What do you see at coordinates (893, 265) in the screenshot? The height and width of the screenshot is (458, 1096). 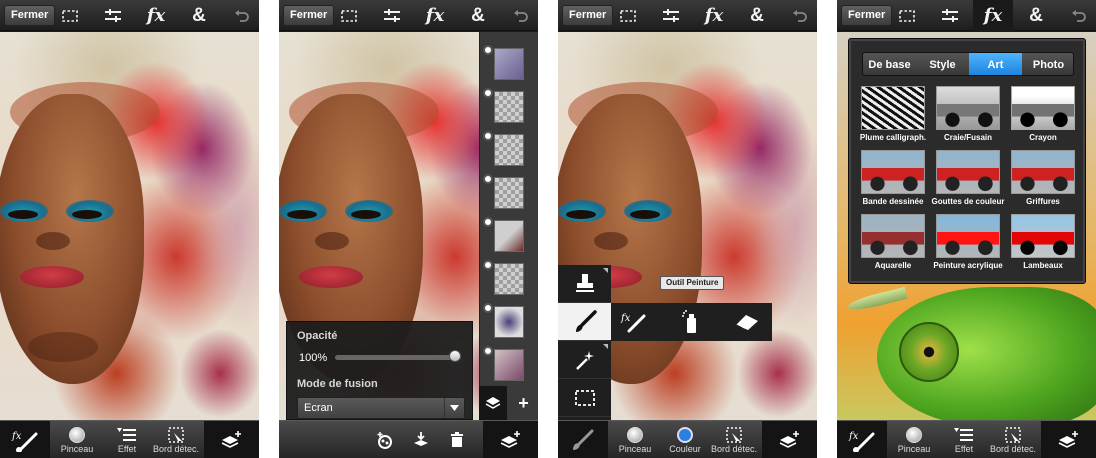 I see `filter-label: Aquarelle` at bounding box center [893, 265].